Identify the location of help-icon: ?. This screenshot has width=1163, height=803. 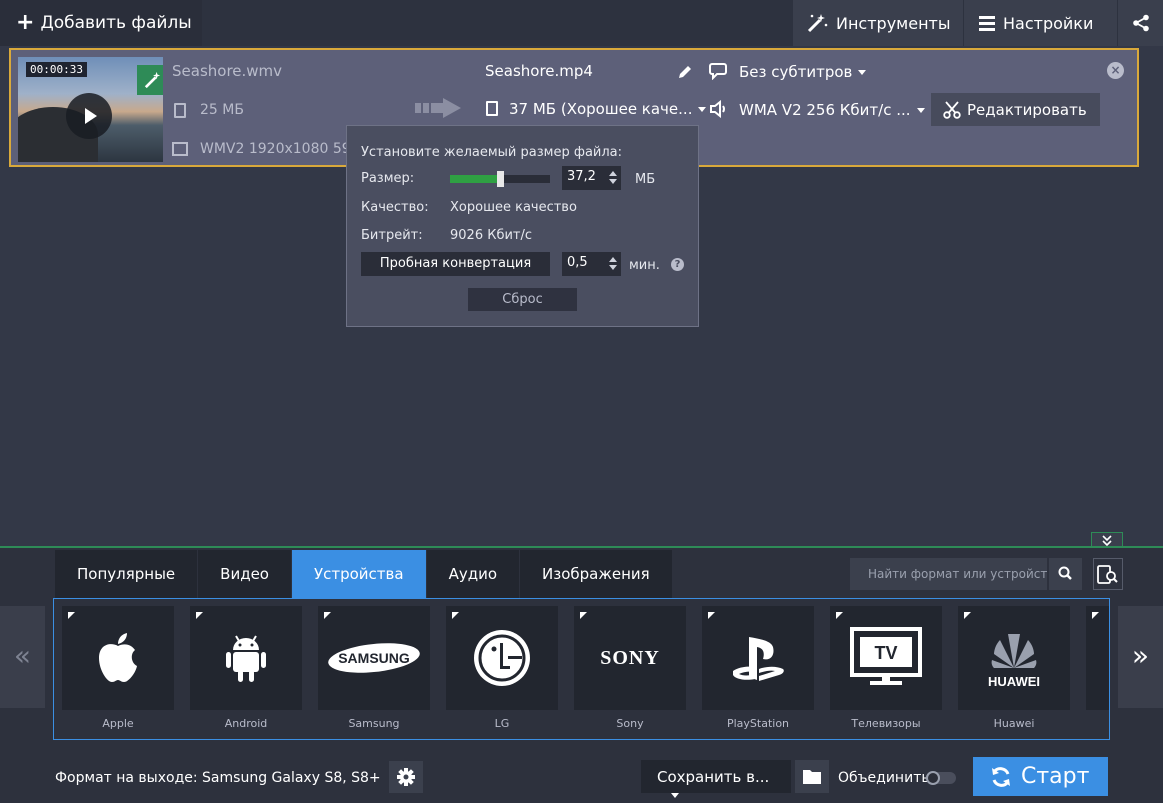
(677, 264).